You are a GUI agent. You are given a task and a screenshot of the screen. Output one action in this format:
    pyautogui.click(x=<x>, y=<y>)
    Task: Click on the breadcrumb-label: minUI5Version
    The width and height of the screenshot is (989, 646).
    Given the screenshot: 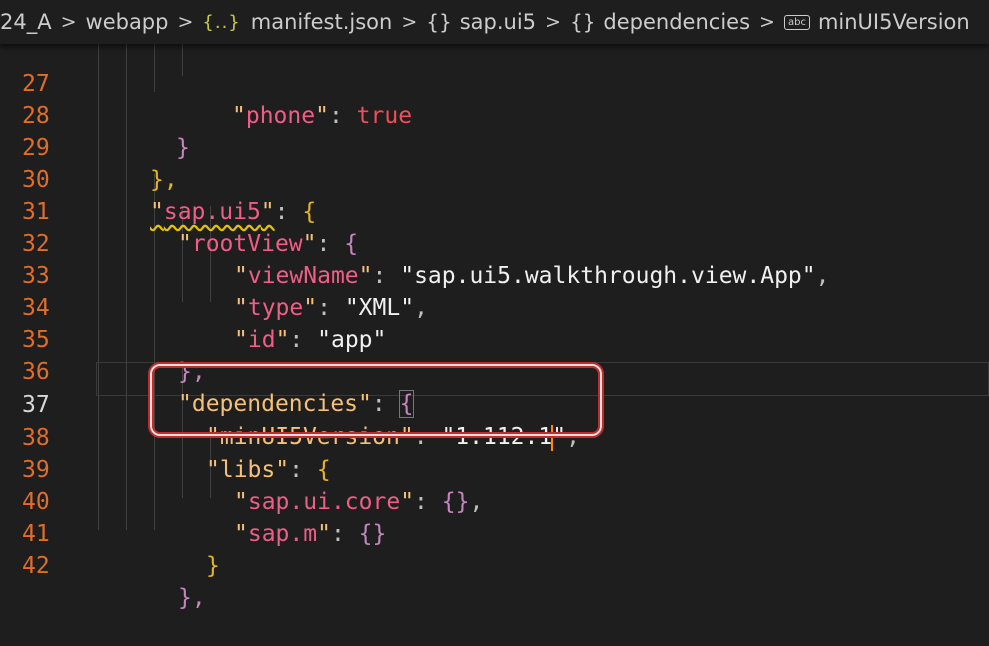 What is the action you would take?
    pyautogui.click(x=893, y=22)
    